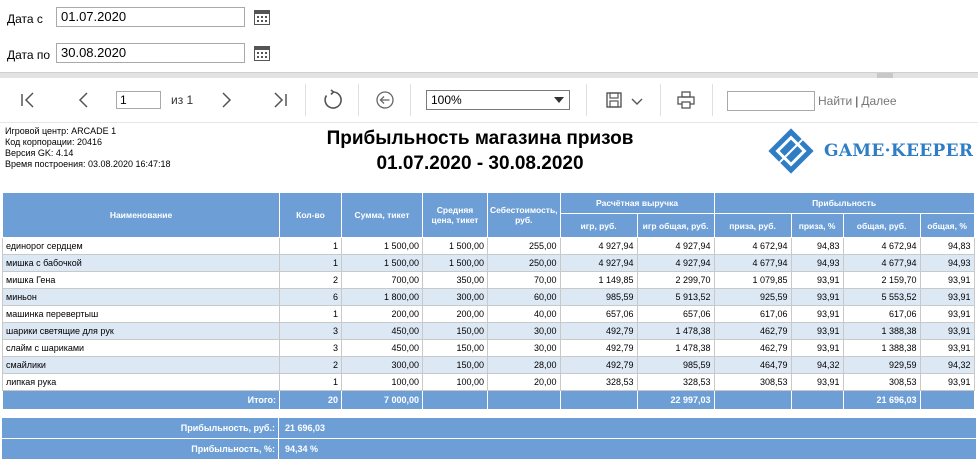  I want to click on date-to-calendar-icon, so click(262, 53).